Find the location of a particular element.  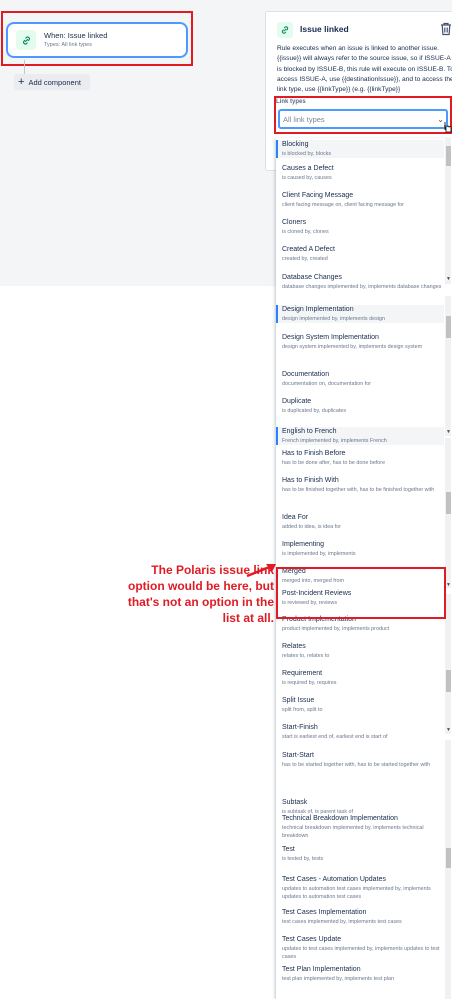

dropdown-option: Requirement is required by, requires is located at coordinates (360, 678).